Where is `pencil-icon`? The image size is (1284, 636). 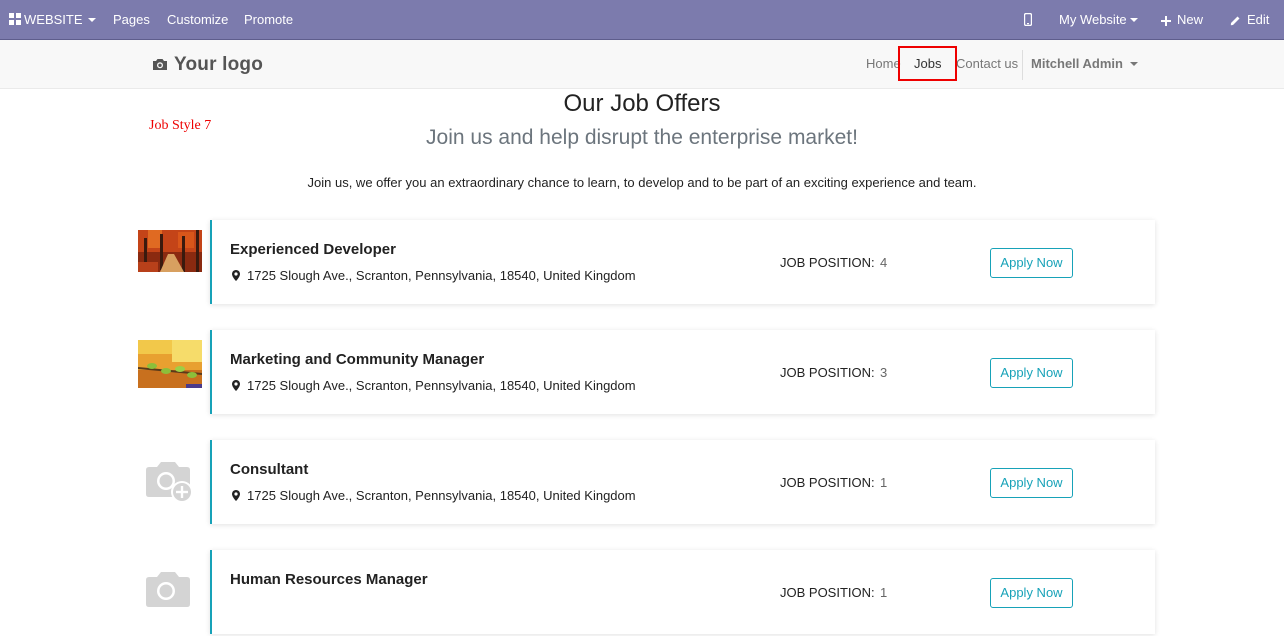
pencil-icon is located at coordinates (1235, 21).